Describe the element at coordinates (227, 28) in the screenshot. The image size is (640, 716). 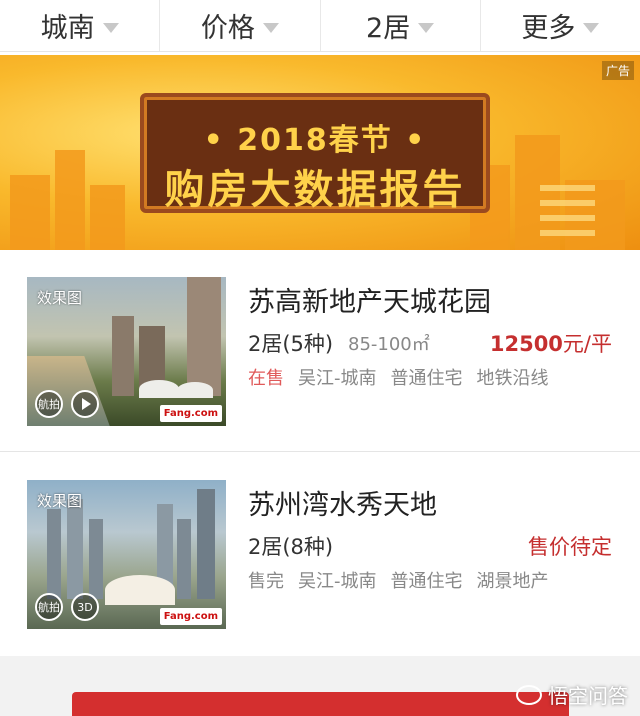
I see `filter-price-label: 价格` at that location.